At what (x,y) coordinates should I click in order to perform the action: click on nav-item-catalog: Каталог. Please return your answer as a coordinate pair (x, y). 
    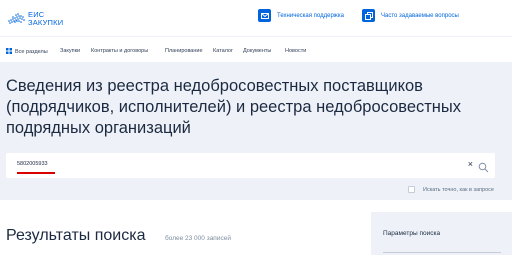
    Looking at the image, I should click on (223, 51).